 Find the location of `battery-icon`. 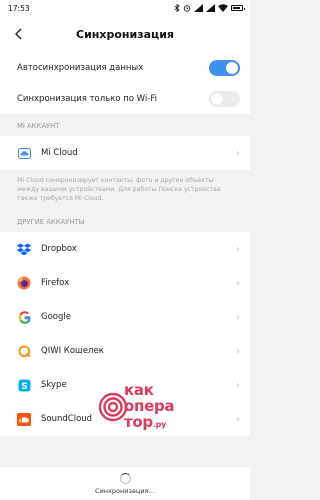

battery-icon is located at coordinates (238, 8).